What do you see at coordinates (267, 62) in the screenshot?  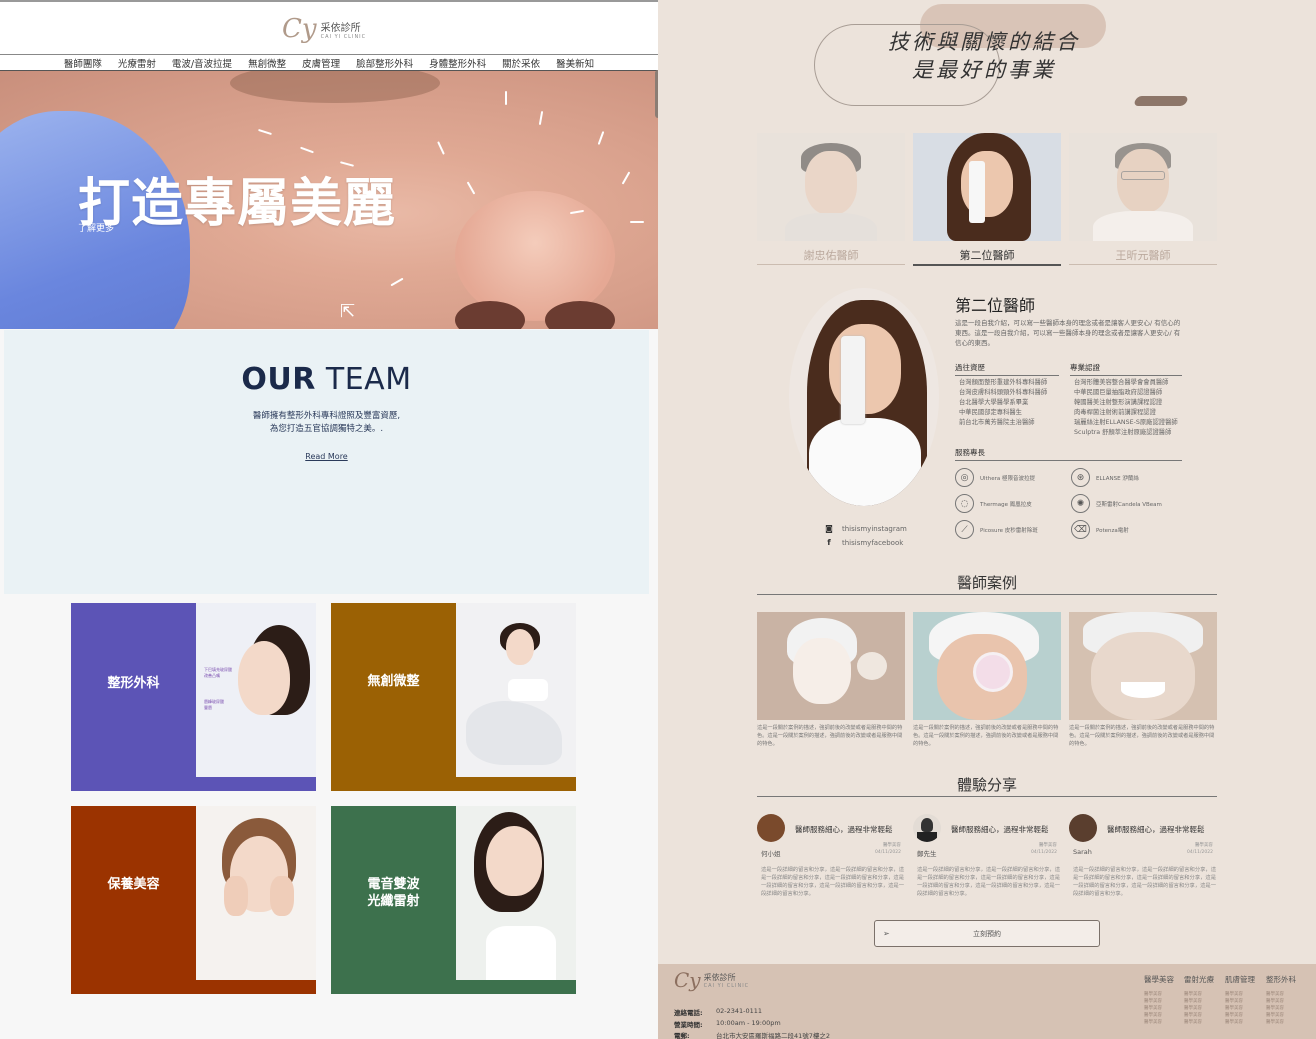 I see `nav-item-noninvasive: 無創微整` at bounding box center [267, 62].